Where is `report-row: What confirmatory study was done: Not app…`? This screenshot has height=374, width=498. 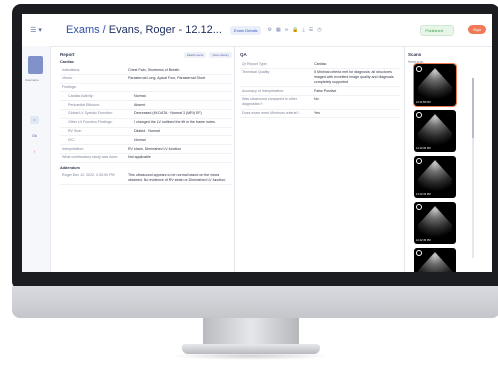
report-row: What confirmatory study was done: Not app… is located at coordinates (146, 158).